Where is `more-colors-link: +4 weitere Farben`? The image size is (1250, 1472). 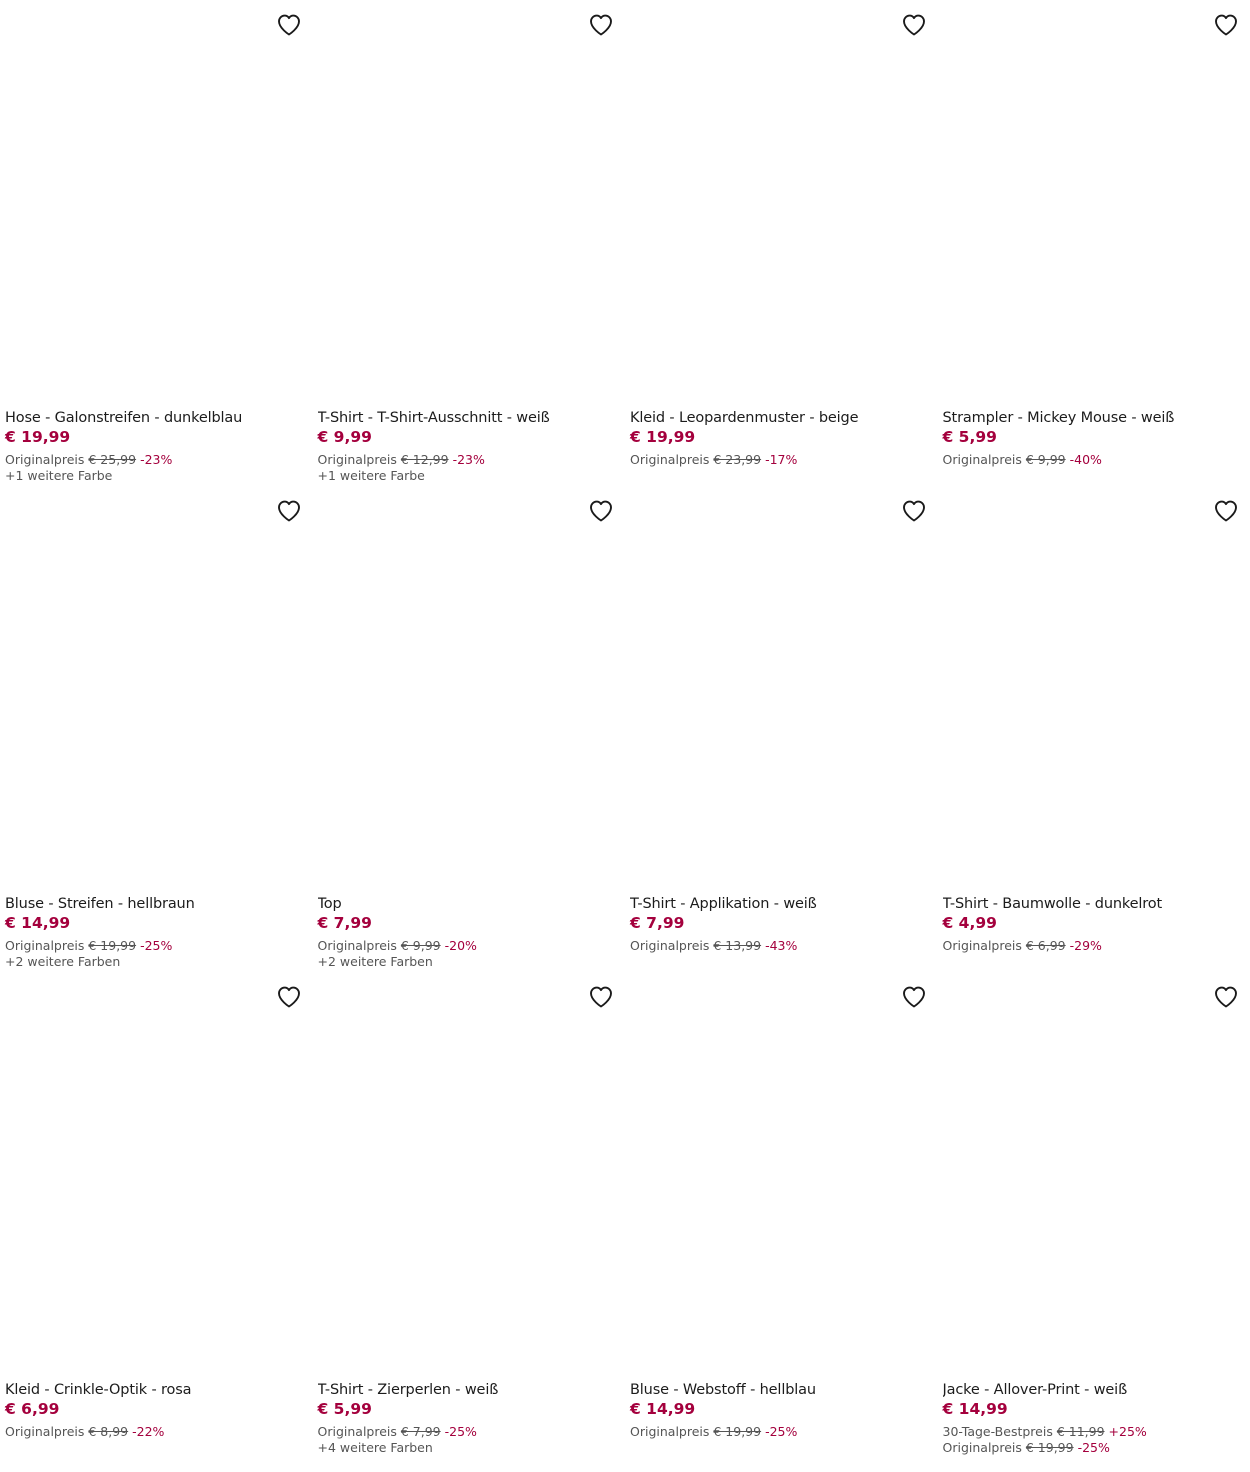 more-colors-link: +4 weitere Farben is located at coordinates (469, 1448).